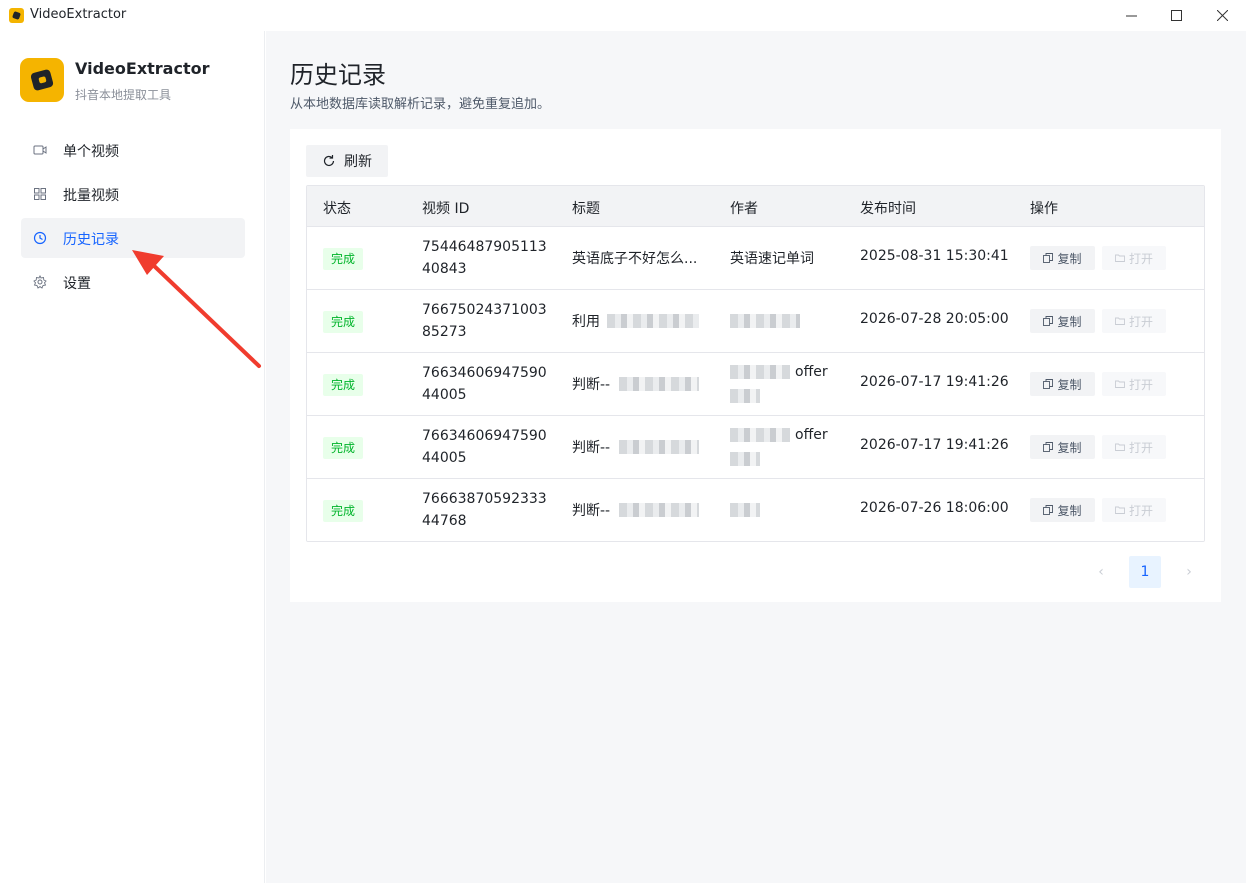 The height and width of the screenshot is (883, 1246). Describe the element at coordinates (586, 208) in the screenshot. I see `column-header-title: 标题` at that location.